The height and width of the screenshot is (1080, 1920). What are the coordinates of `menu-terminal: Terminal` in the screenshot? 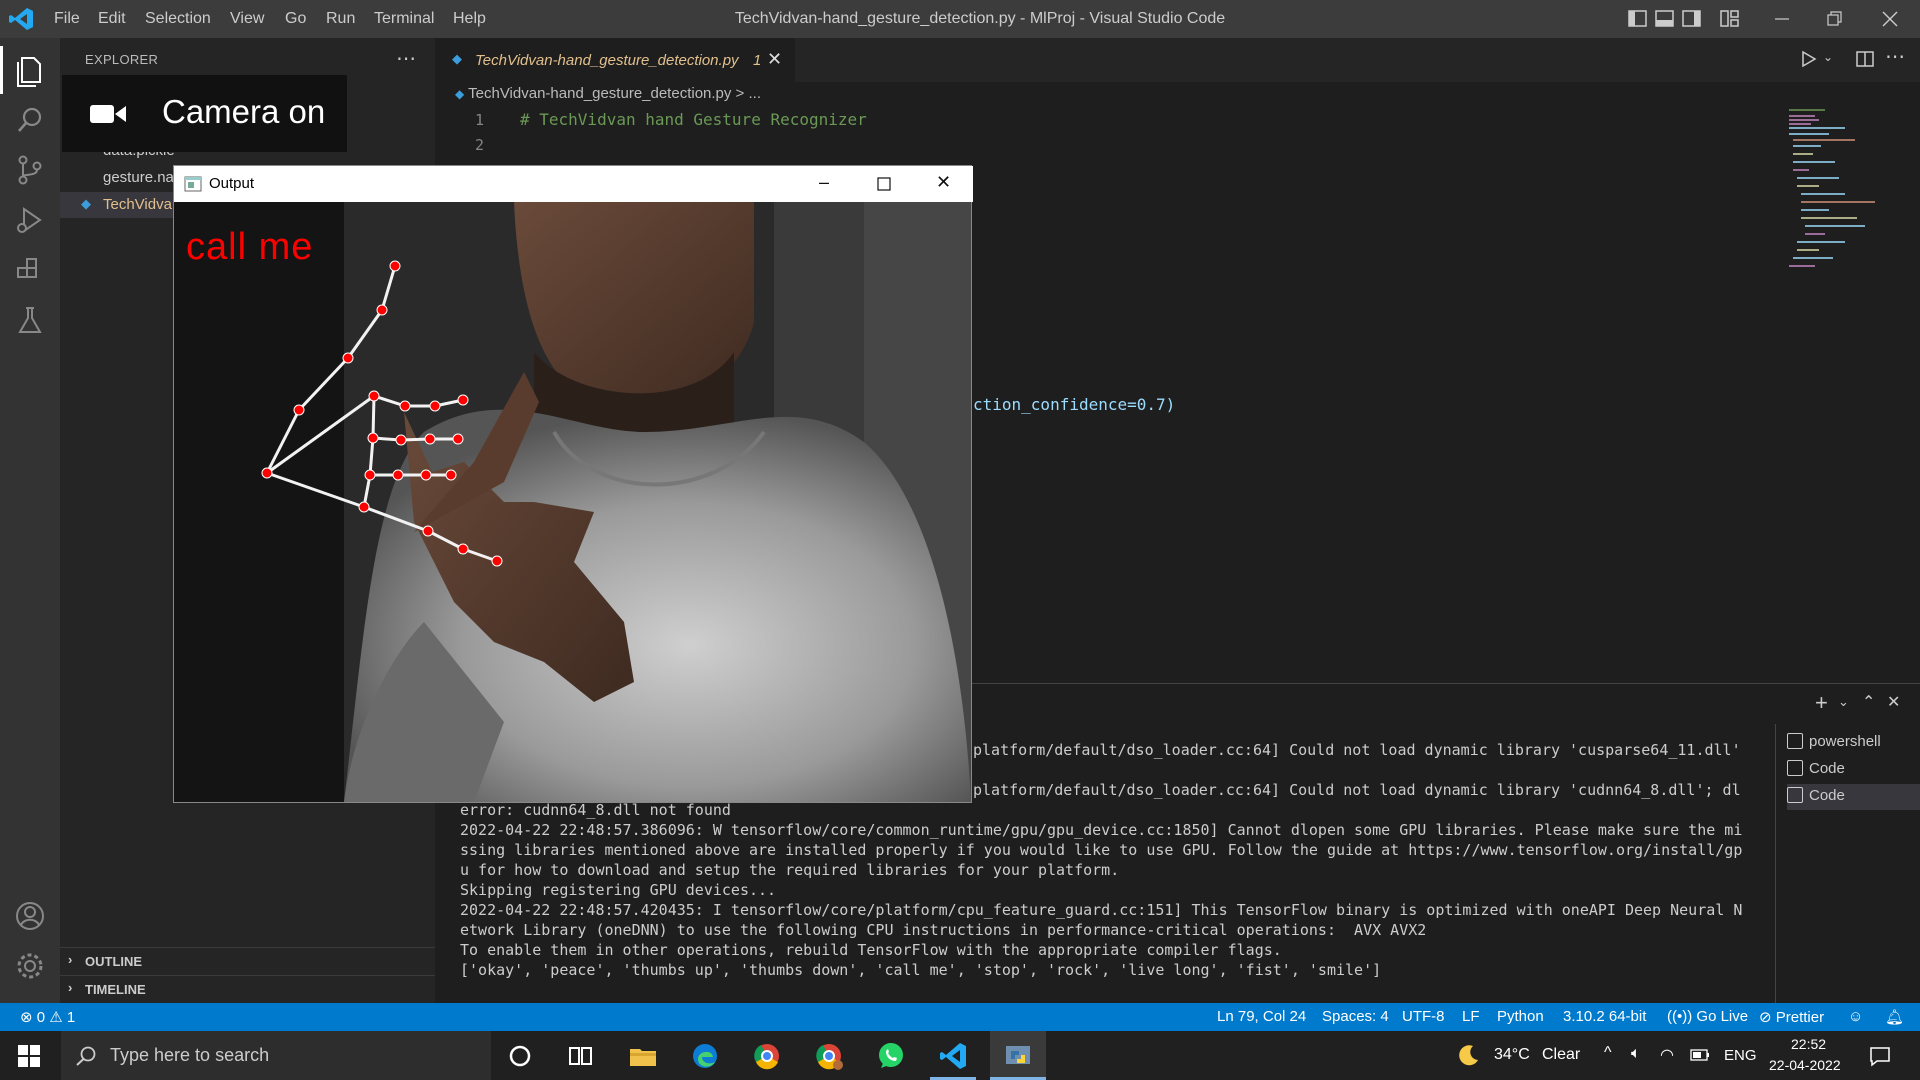 It's located at (404, 19).